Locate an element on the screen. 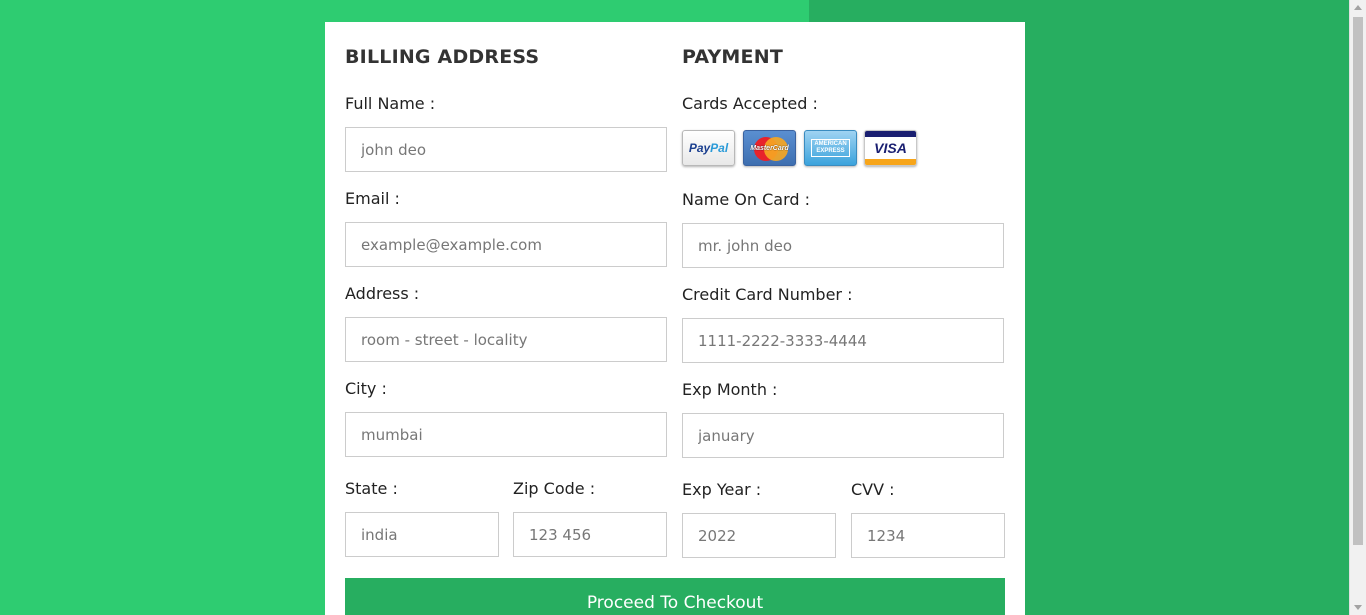 The height and width of the screenshot is (615, 1366). city-label: City : is located at coordinates (366, 388).